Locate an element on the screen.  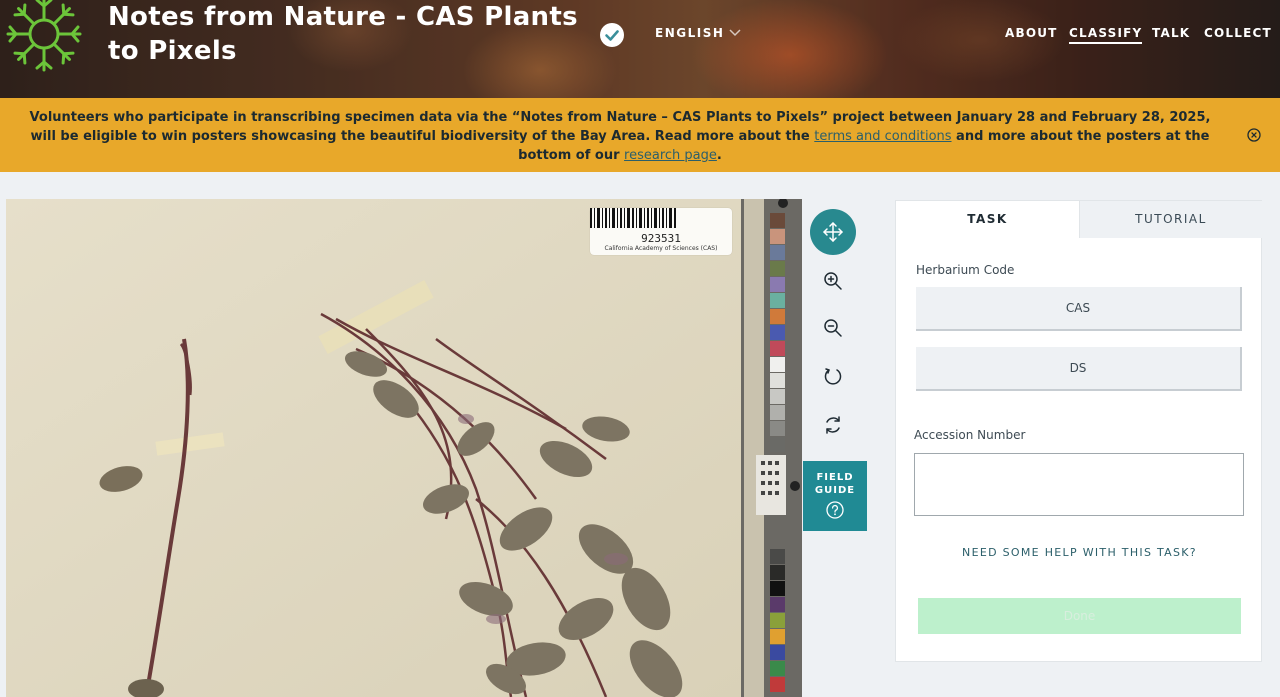
tab-tutorial: TUTORIAL is located at coordinates (1170, 219).